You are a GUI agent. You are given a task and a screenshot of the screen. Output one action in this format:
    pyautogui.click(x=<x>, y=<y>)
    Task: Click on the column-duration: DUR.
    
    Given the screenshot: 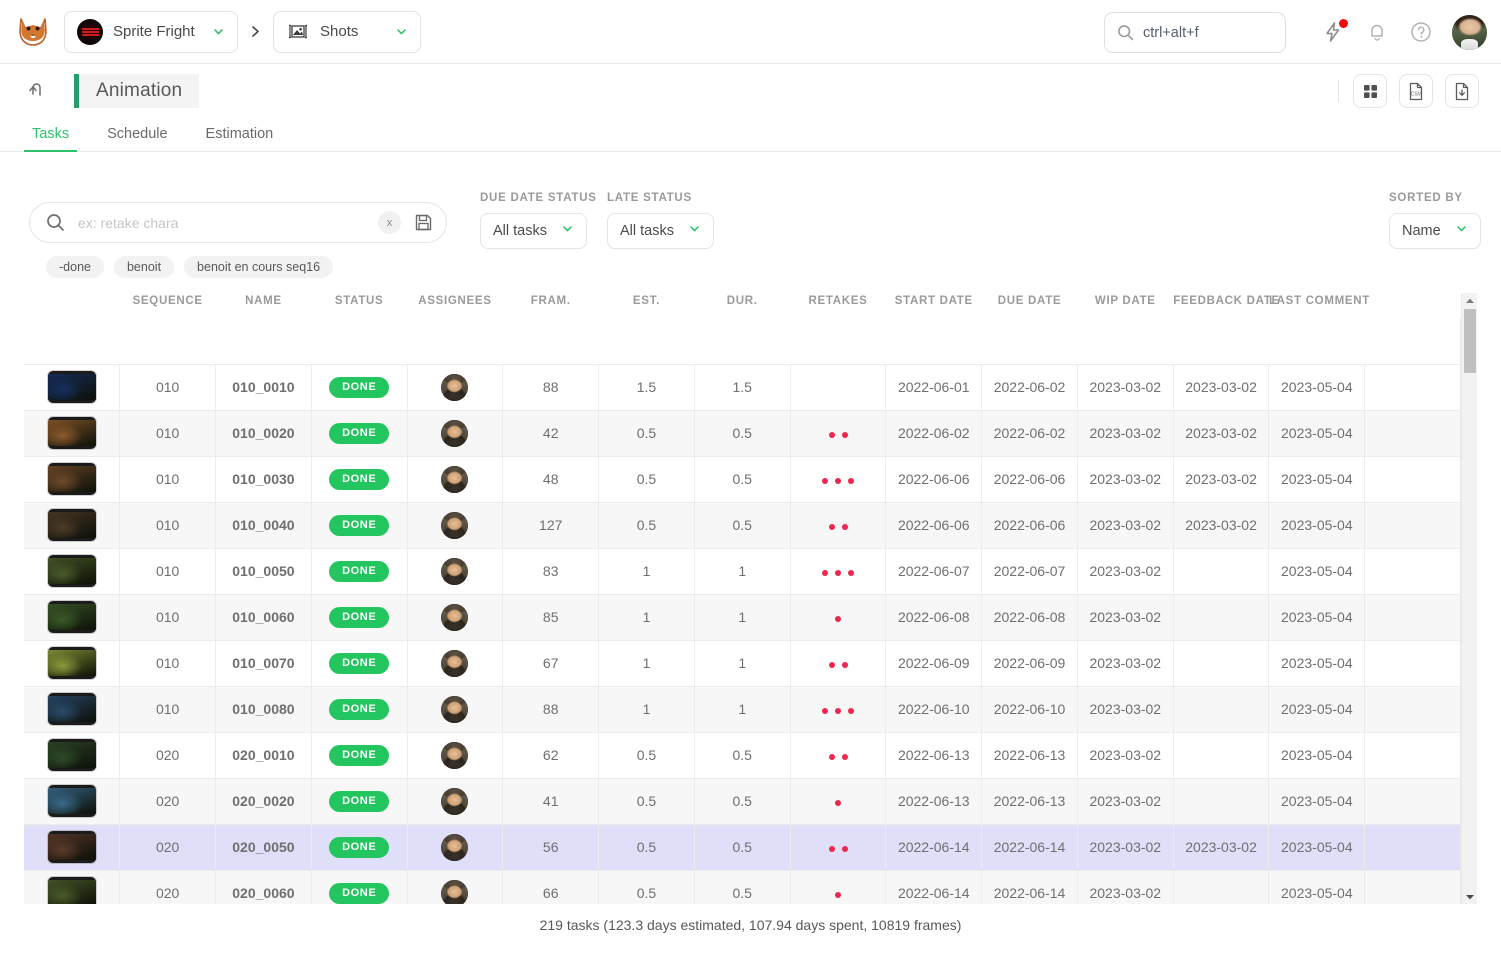 What is the action you would take?
    pyautogui.click(x=742, y=305)
    